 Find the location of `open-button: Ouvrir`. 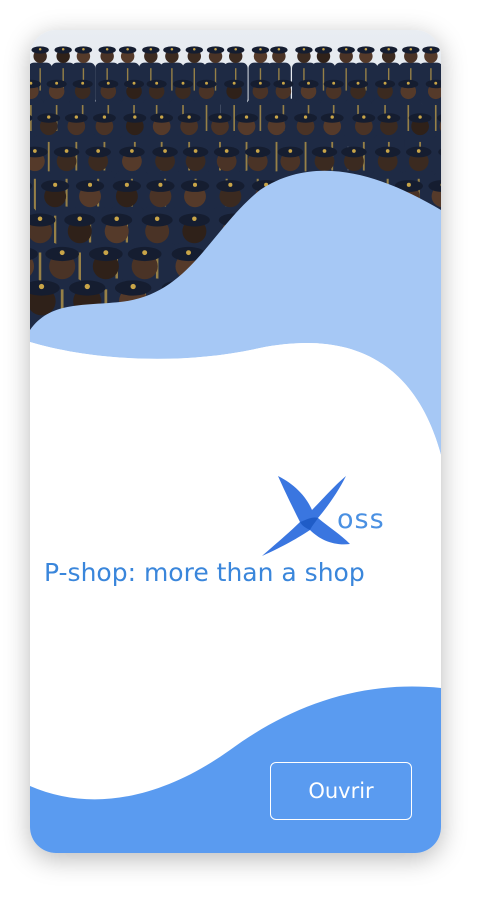

open-button: Ouvrir is located at coordinates (341, 791).